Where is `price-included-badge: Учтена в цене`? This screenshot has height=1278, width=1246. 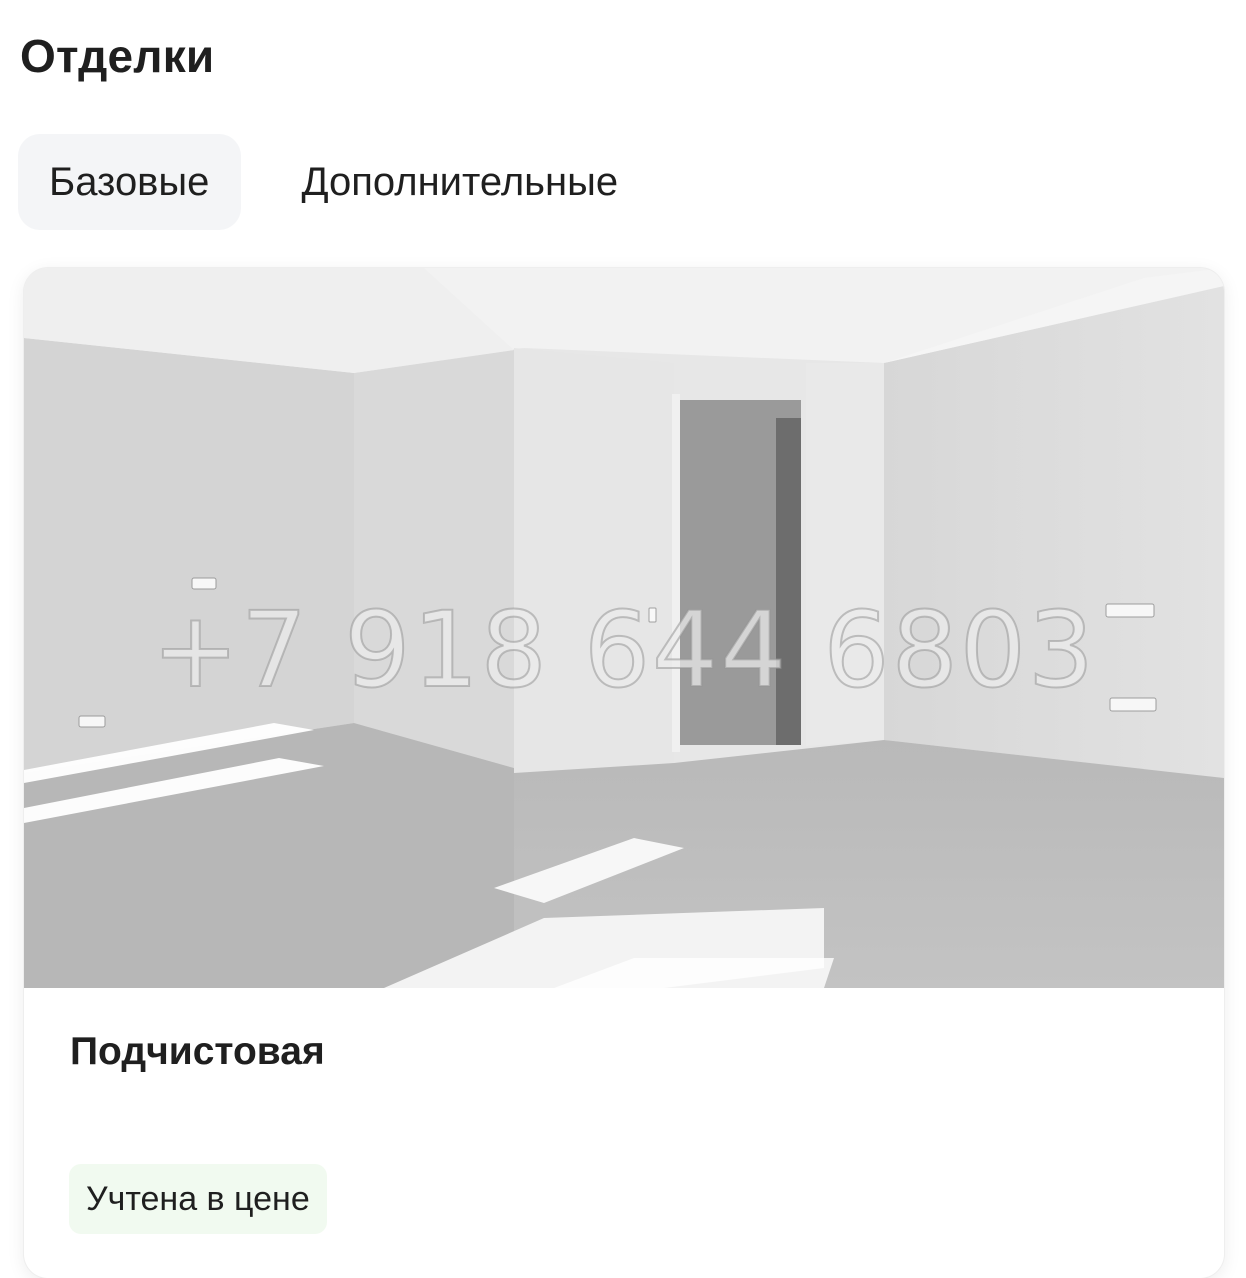 price-included-badge: Учтена в цене is located at coordinates (198, 1199).